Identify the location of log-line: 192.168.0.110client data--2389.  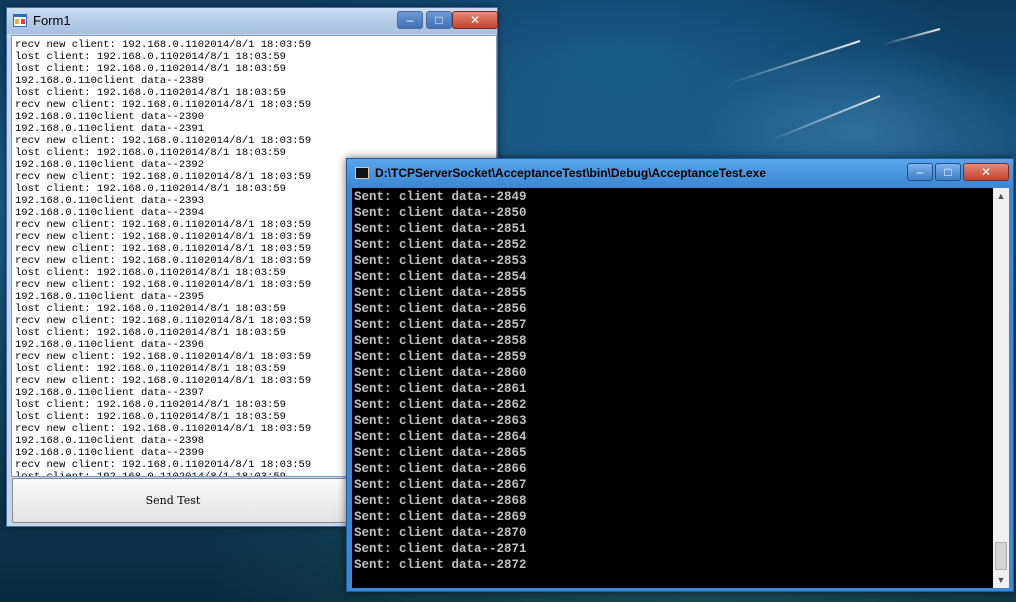
(110, 81).